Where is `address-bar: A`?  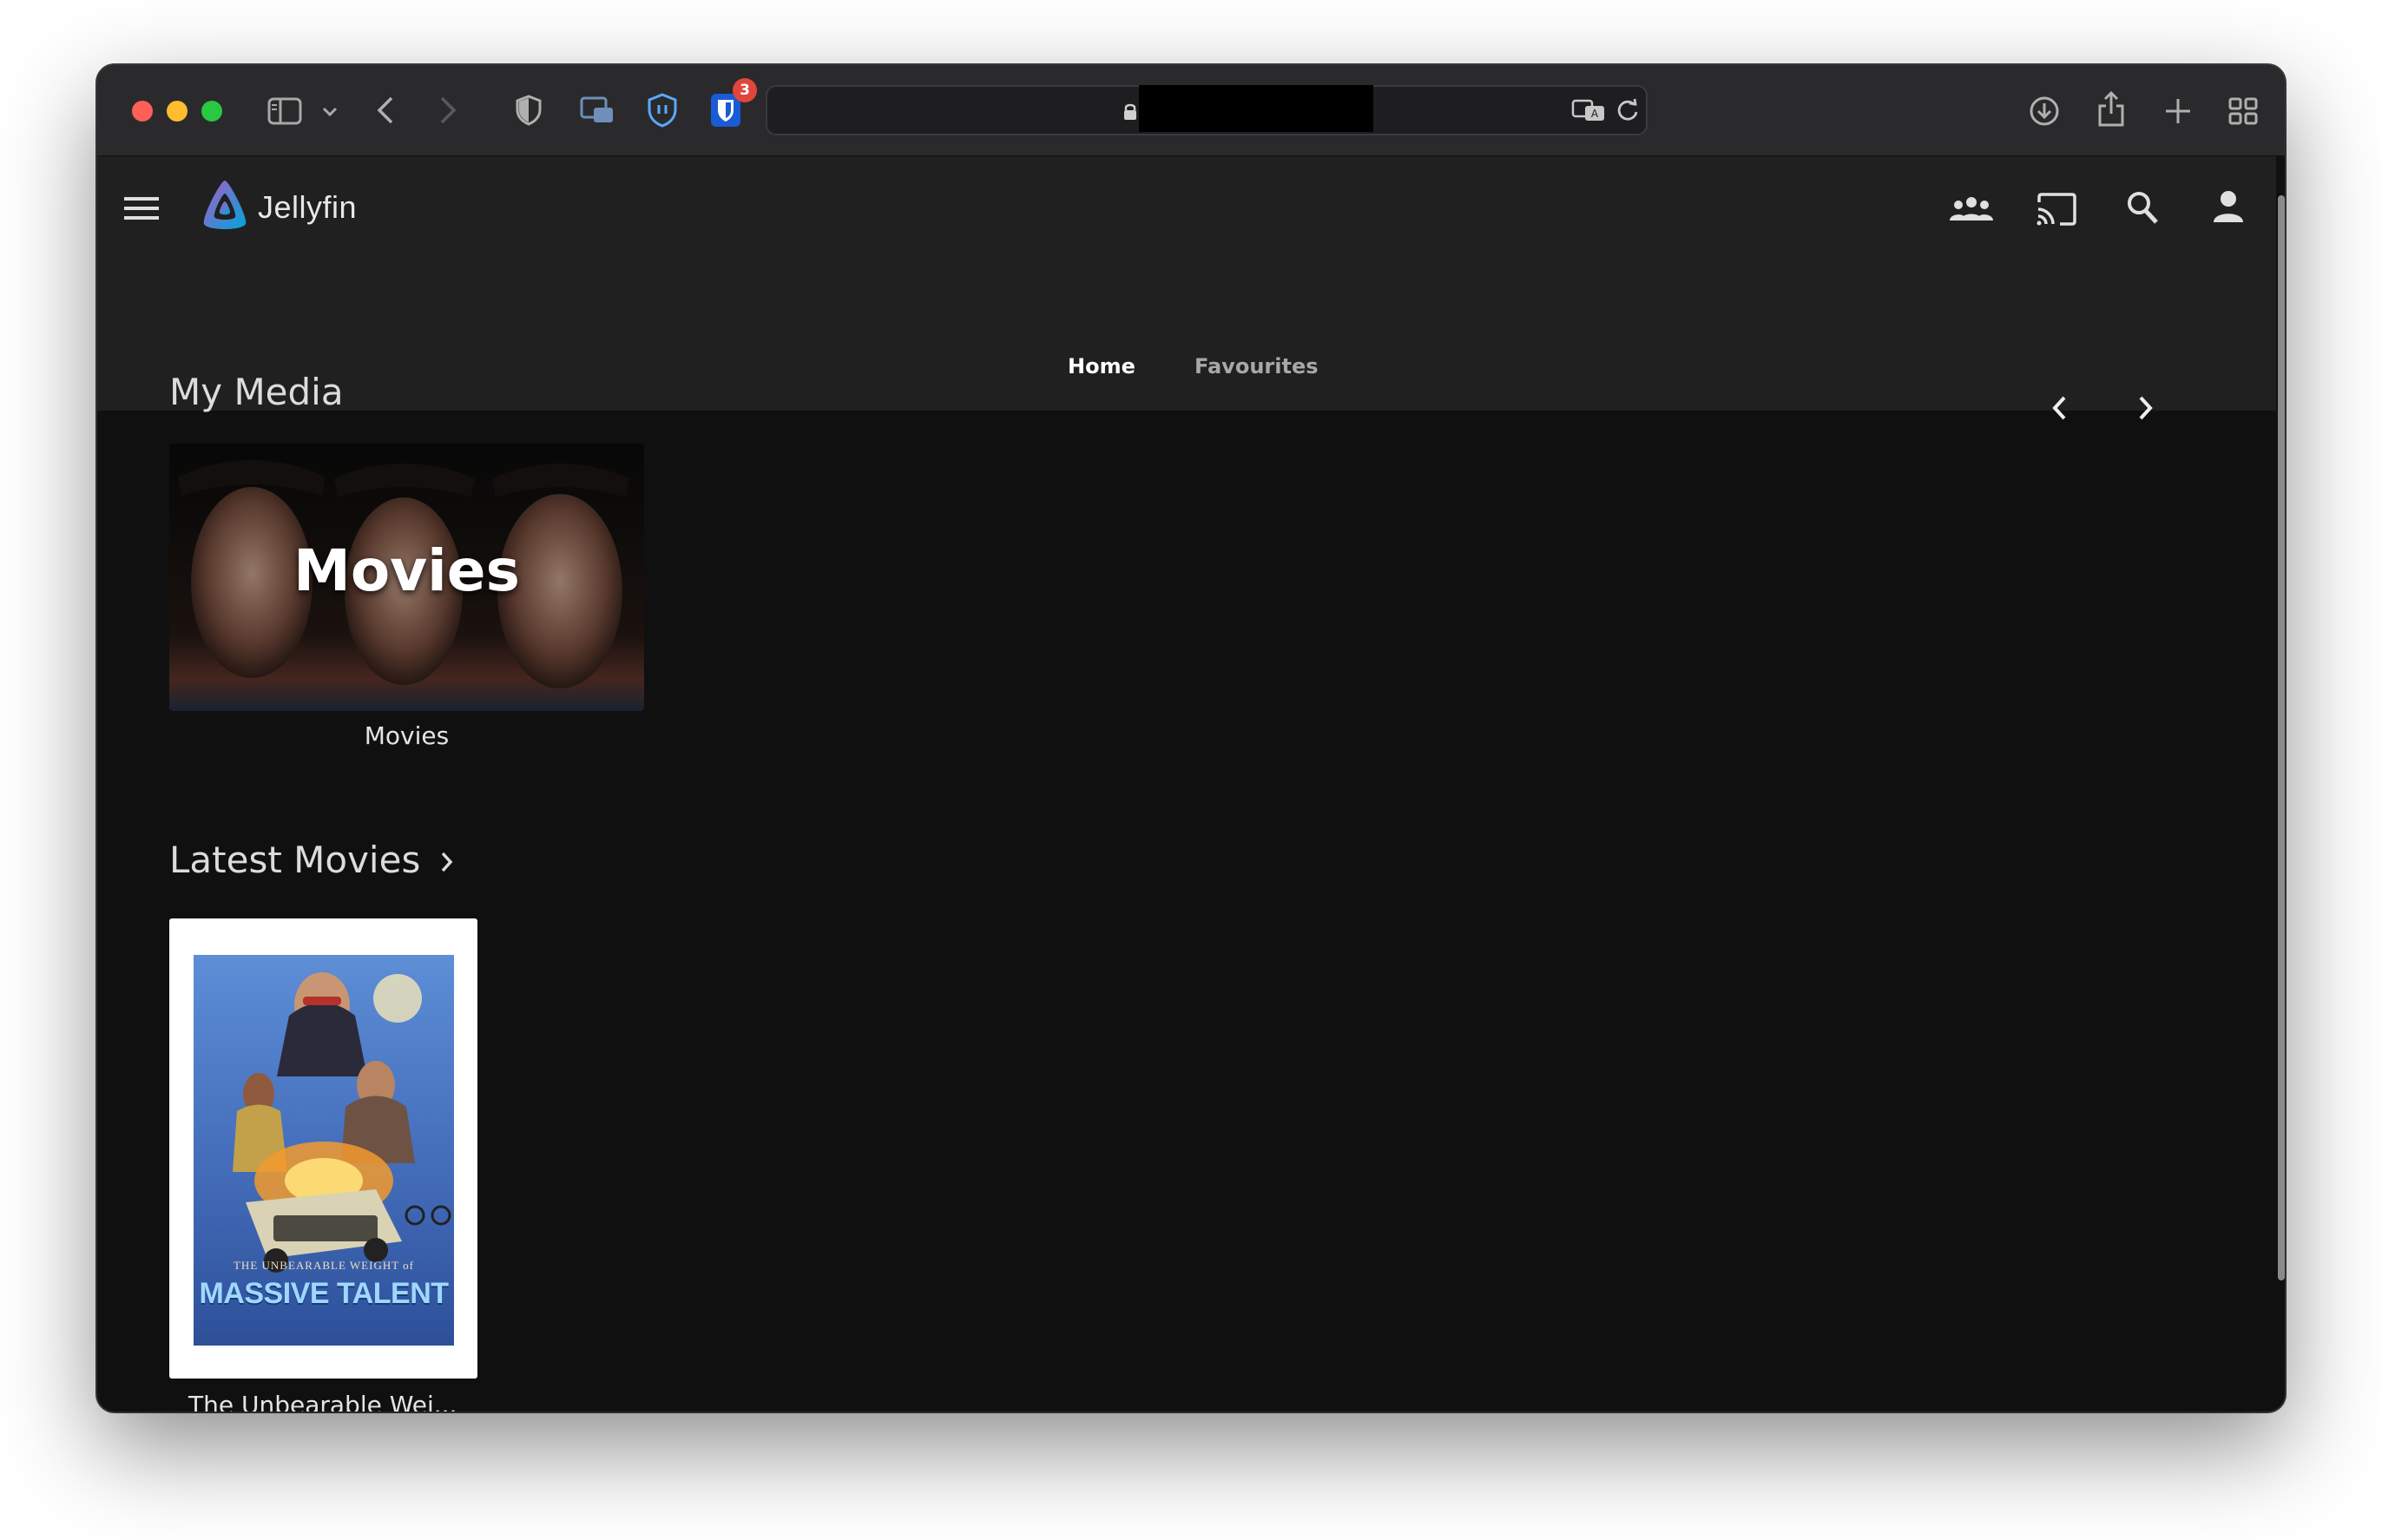 address-bar: A is located at coordinates (1207, 110).